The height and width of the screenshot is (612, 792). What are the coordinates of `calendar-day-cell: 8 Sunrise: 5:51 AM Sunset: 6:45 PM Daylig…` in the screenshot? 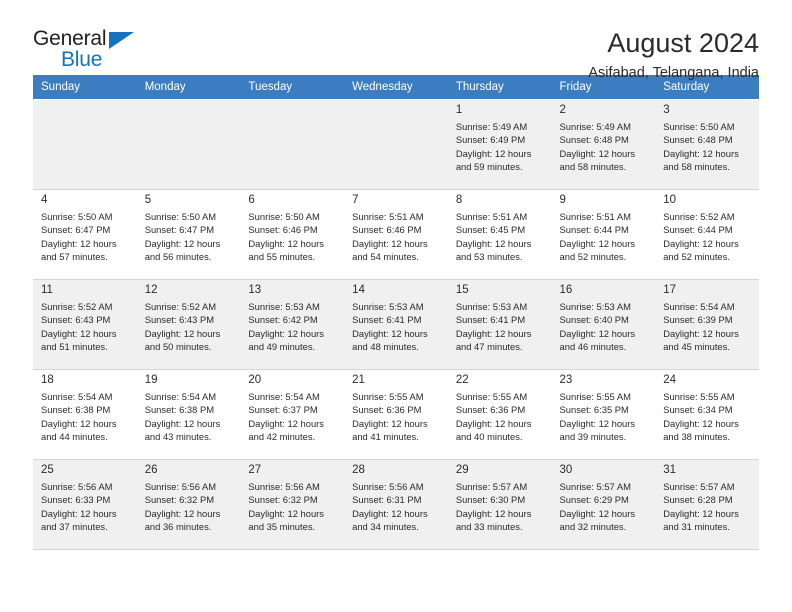 It's located at (499, 234).